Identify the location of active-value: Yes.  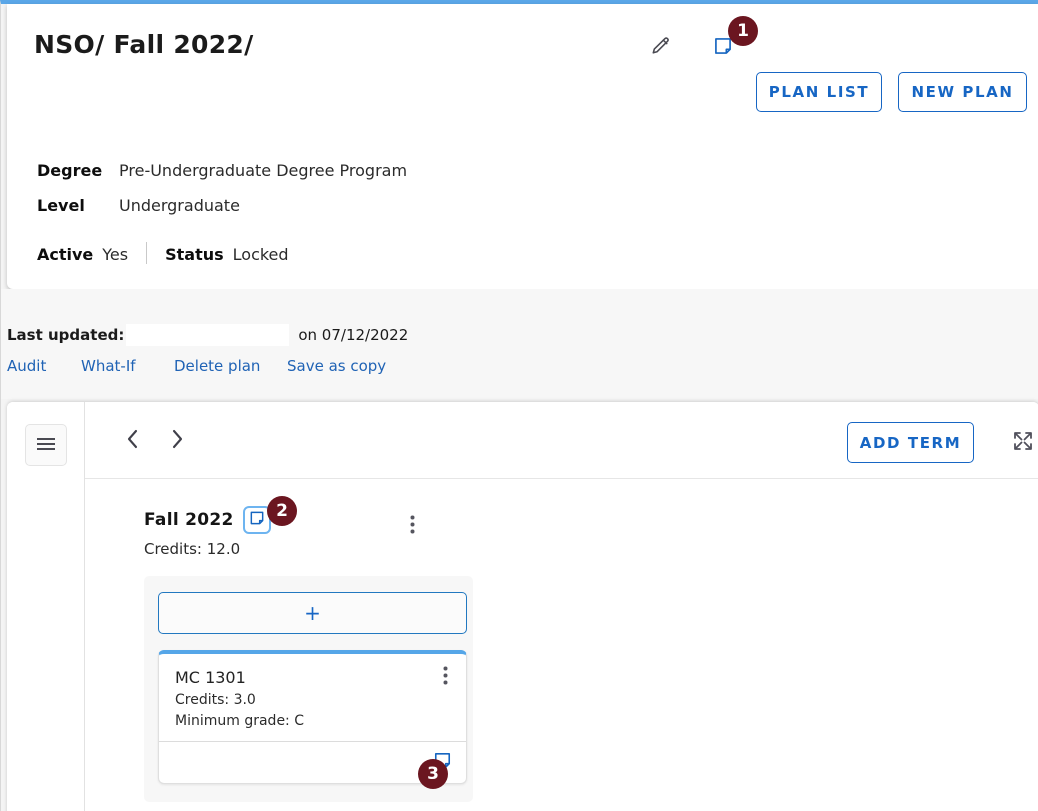
(115, 254).